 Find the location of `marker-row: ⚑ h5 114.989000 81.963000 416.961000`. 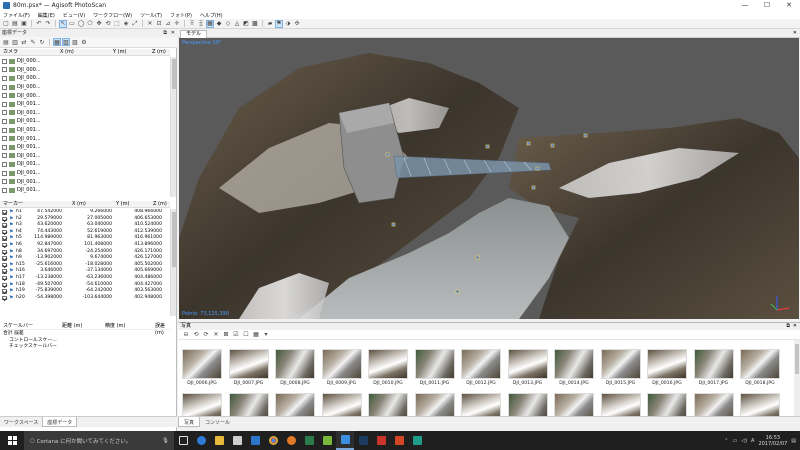

marker-row: ⚑ h5 114.989000 81.963000 416.961000 is located at coordinates (85, 238).